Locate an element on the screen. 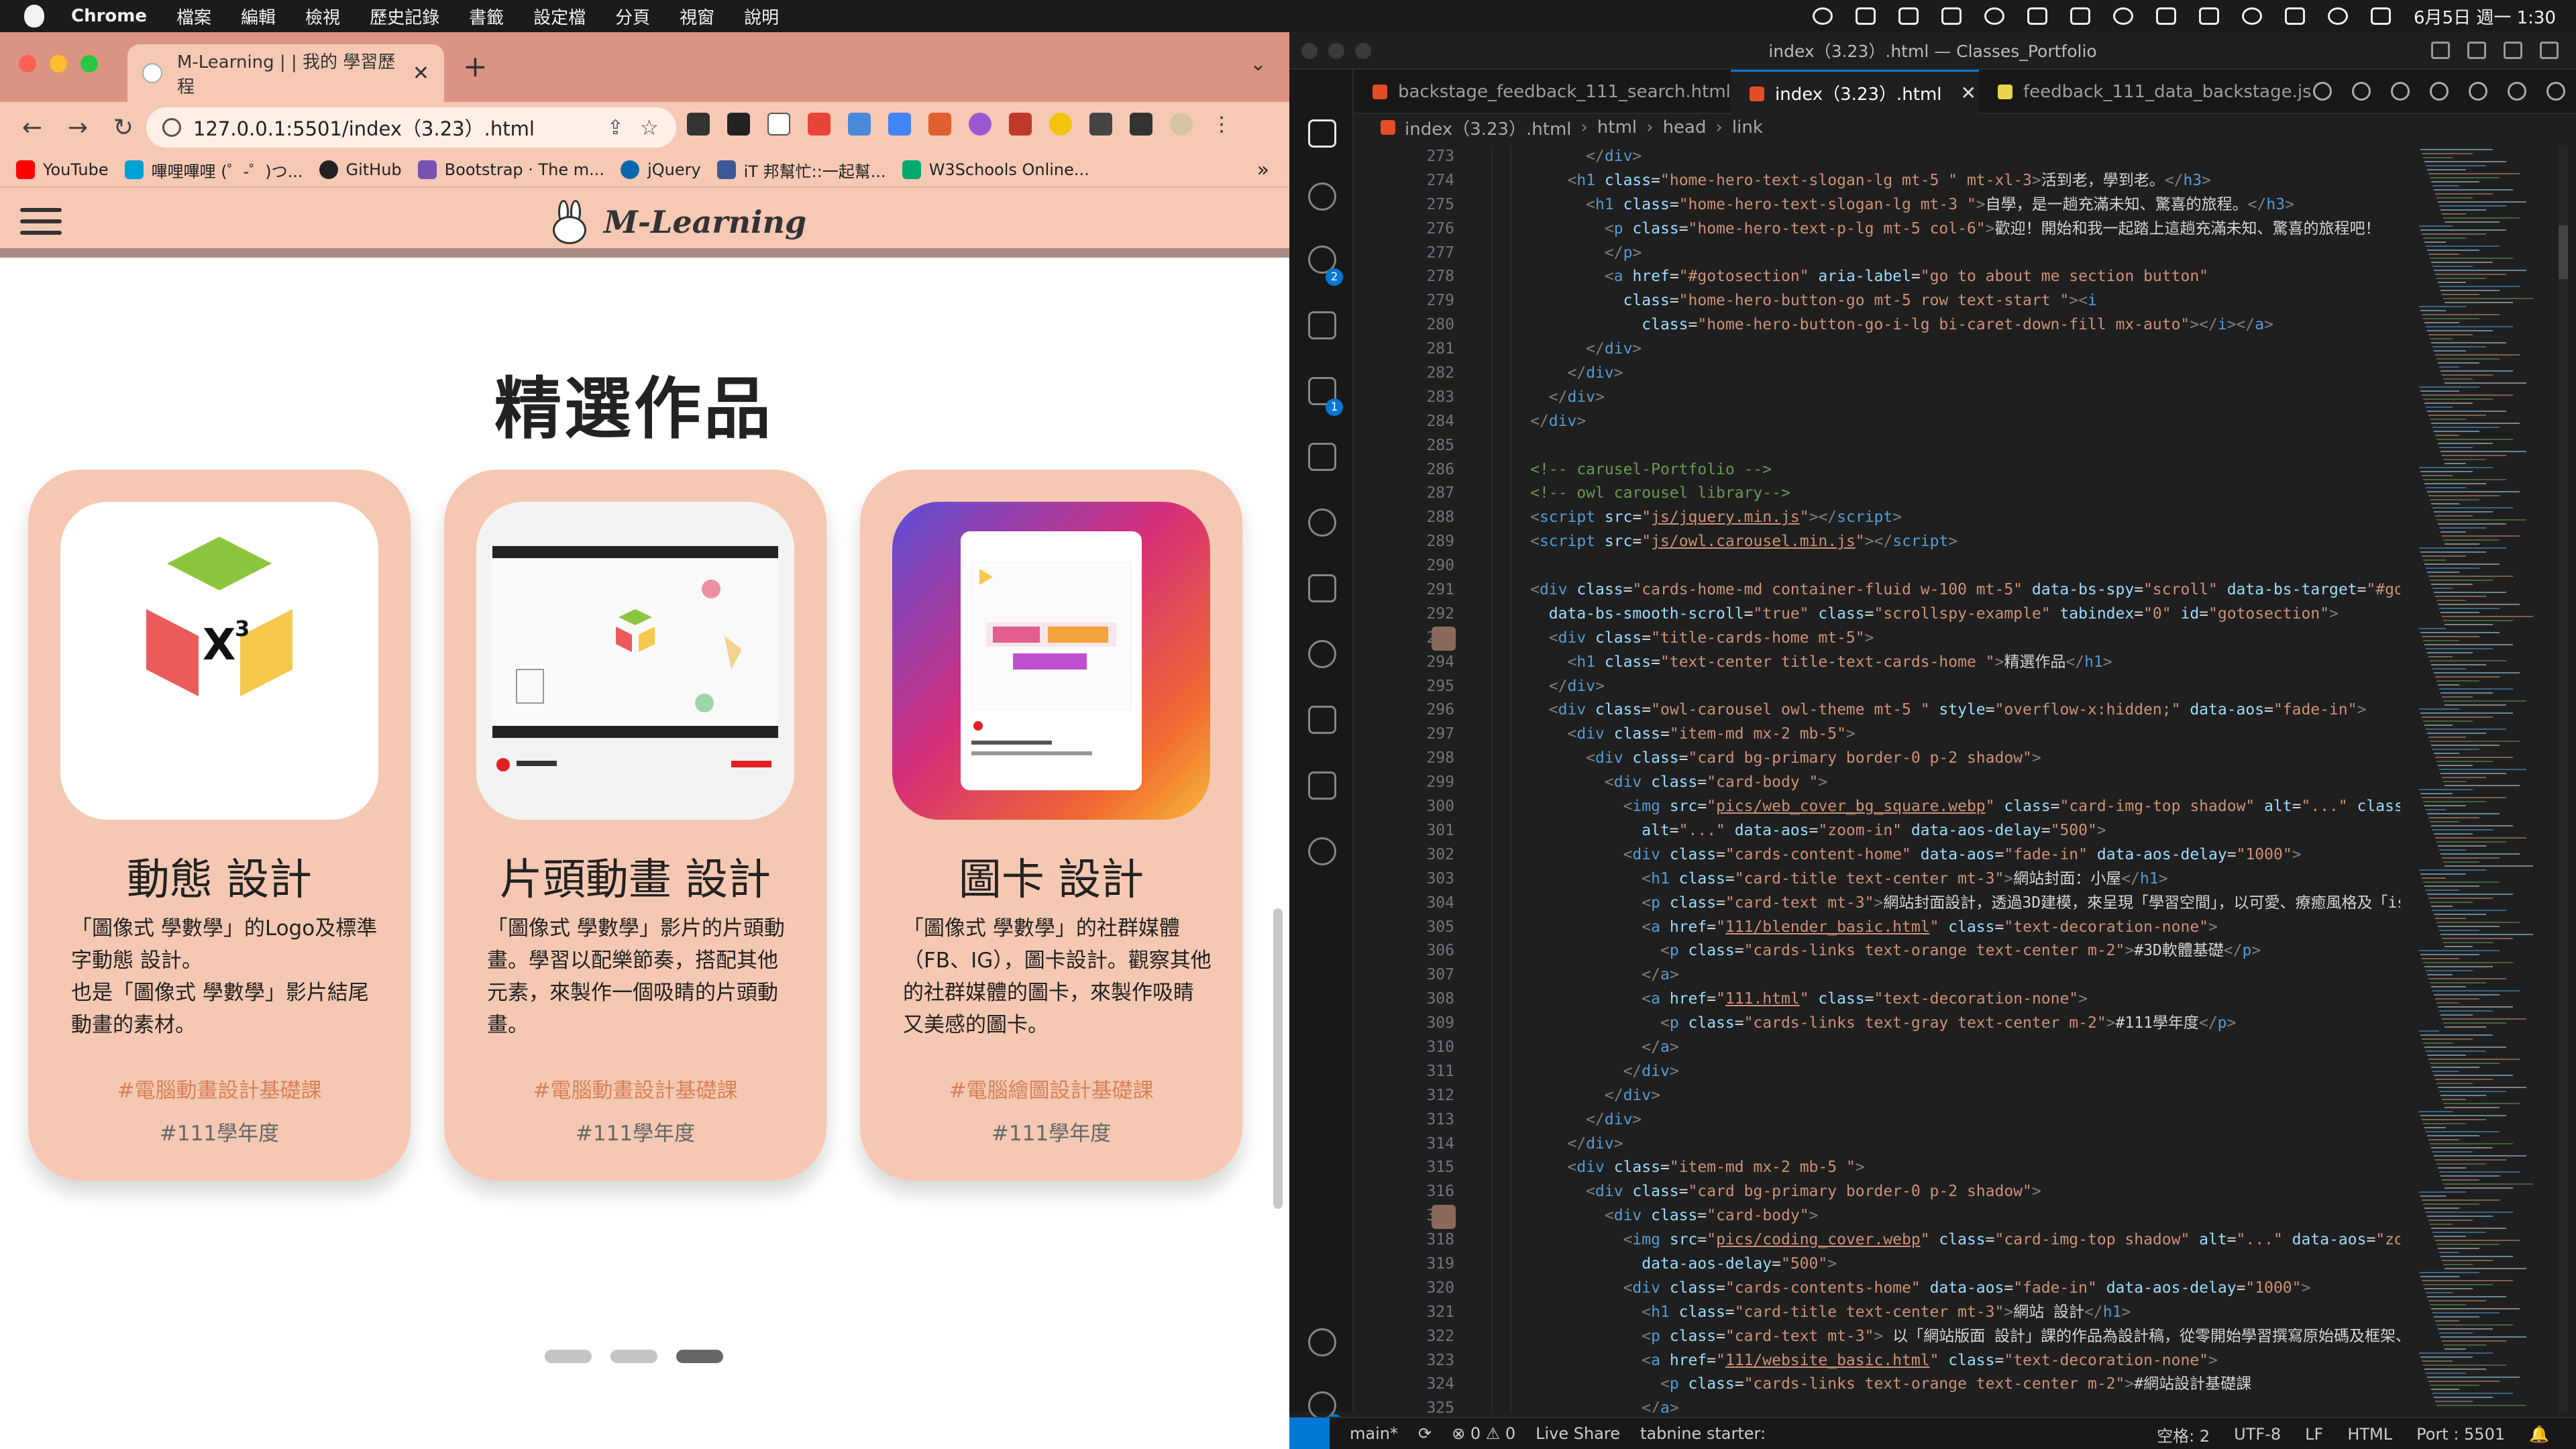 This screenshot has width=2576, height=1449. battery-icon is located at coordinates (2295, 16).